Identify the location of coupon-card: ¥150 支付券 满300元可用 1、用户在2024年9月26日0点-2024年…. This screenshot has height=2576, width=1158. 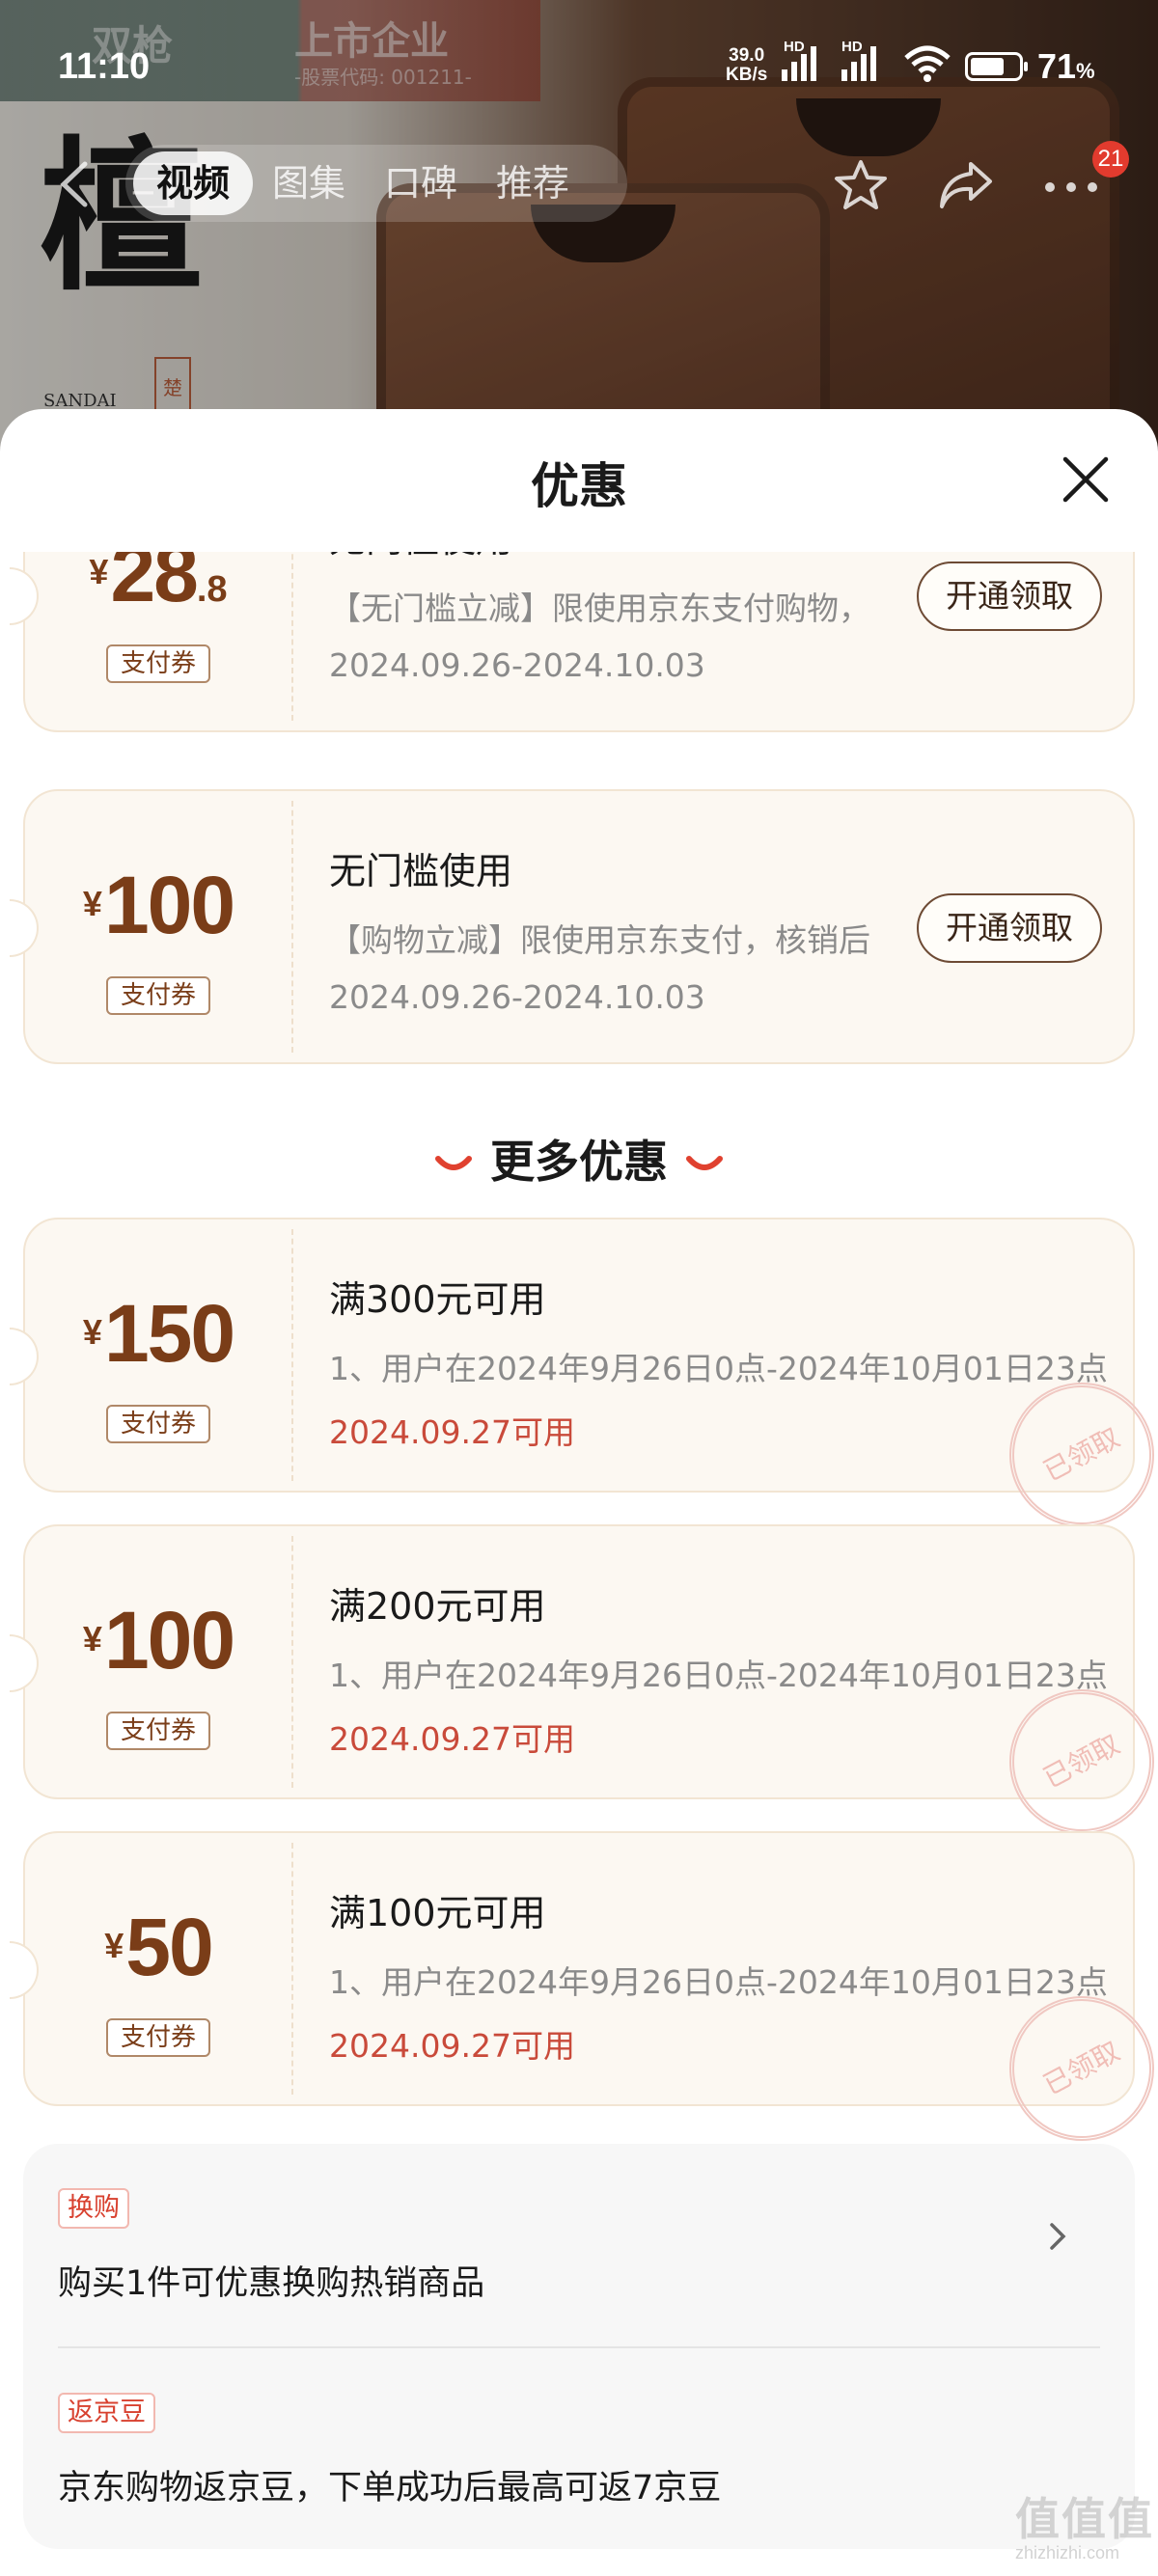
(584, 1385).